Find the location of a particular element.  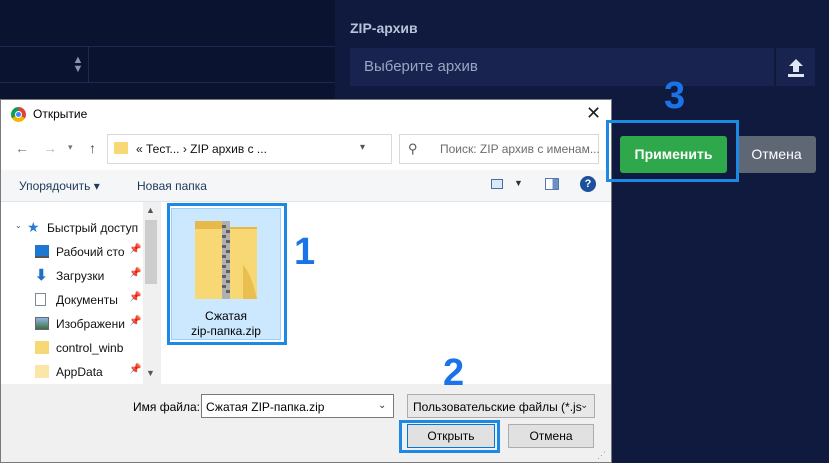

preview-pane-icon is located at coordinates (552, 184).